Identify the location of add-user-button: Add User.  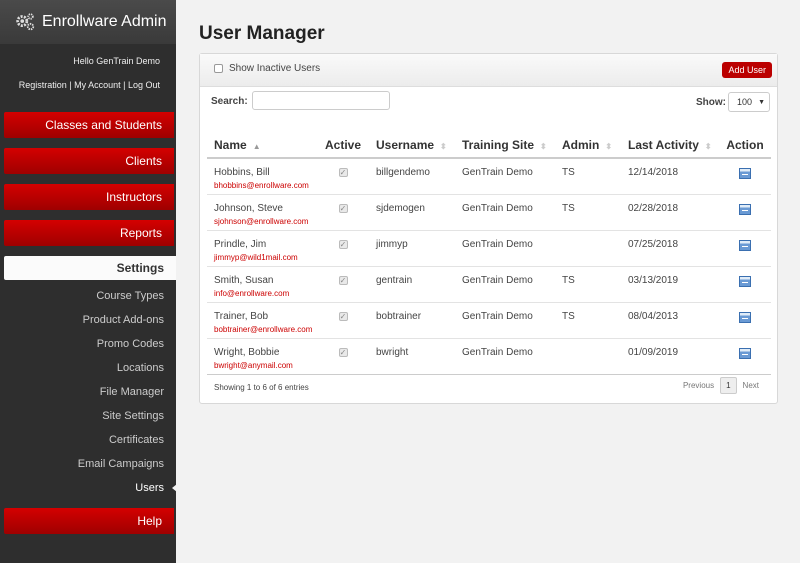
(747, 70).